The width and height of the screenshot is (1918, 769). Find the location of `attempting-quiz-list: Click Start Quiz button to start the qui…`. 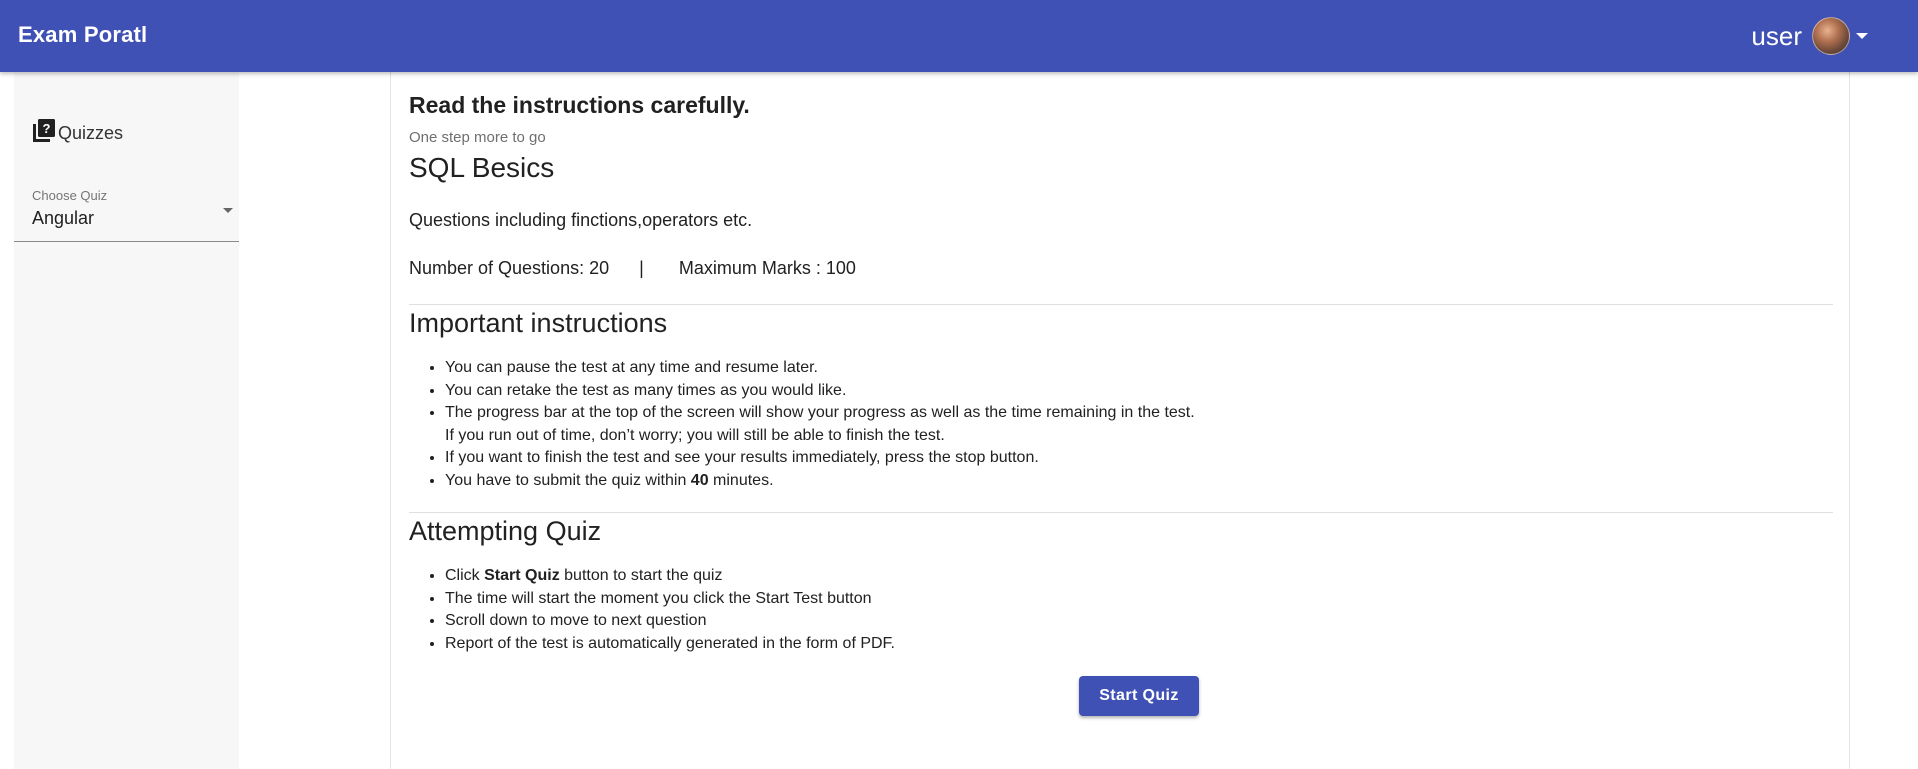

attempting-quiz-list: Click Start Quiz button to start the qui… is located at coordinates (652, 610).